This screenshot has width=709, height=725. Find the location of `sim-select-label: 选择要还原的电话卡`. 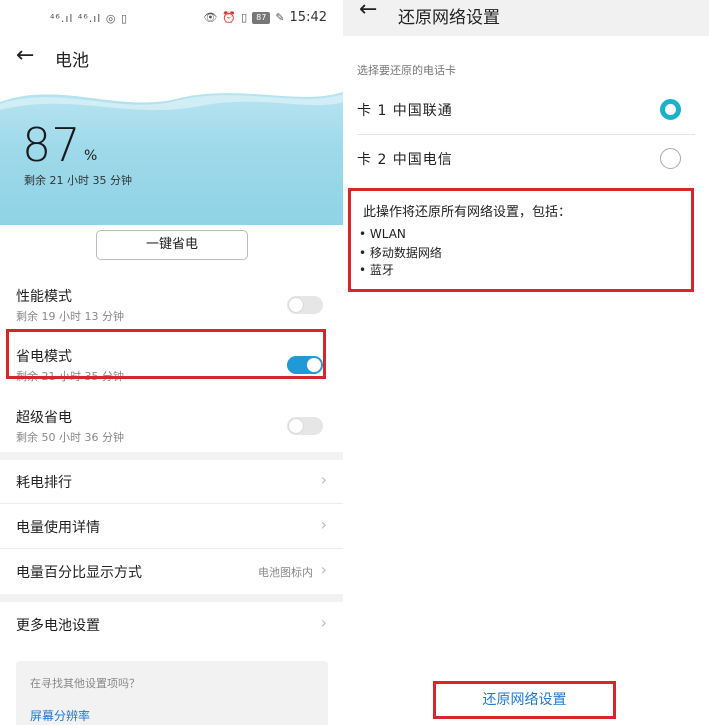

sim-select-label: 选择要还原的电话卡 is located at coordinates (406, 70).